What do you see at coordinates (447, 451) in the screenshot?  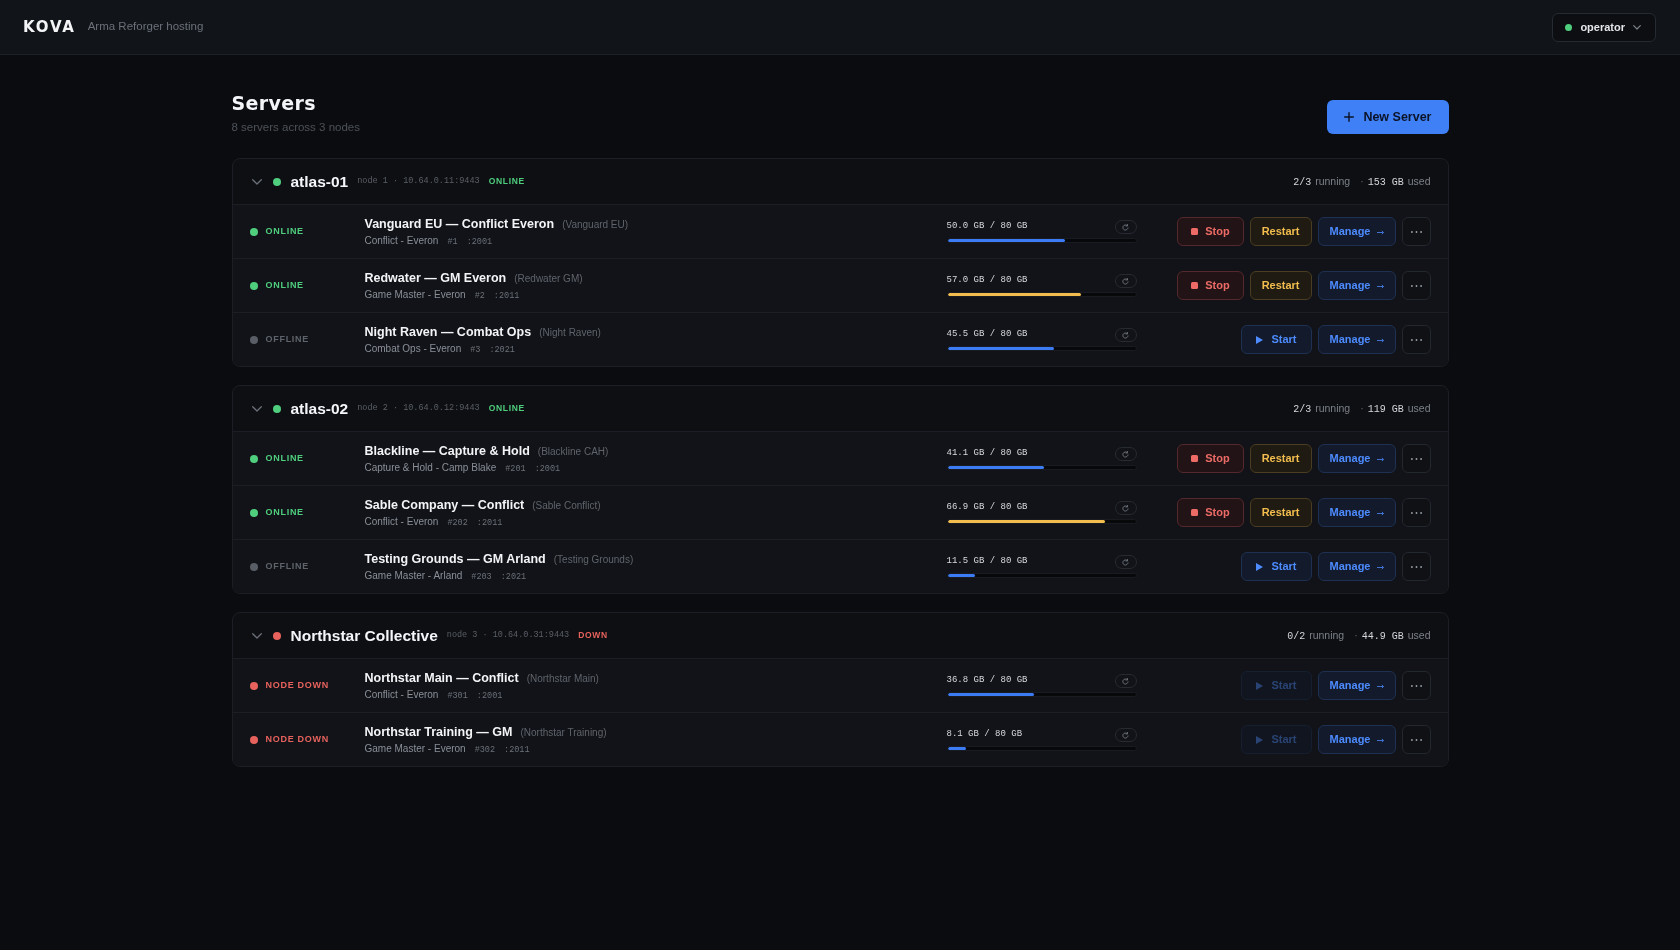 I see `server-name: Blackline — Capture & Hold` at bounding box center [447, 451].